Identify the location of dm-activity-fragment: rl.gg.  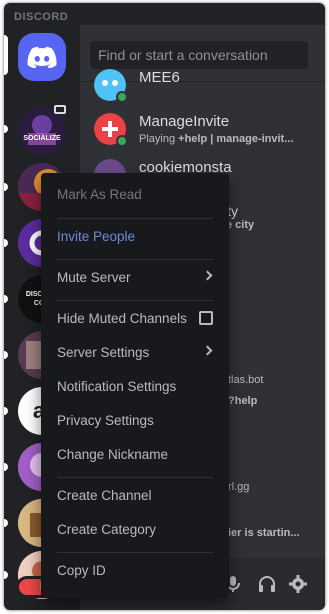
(239, 487).